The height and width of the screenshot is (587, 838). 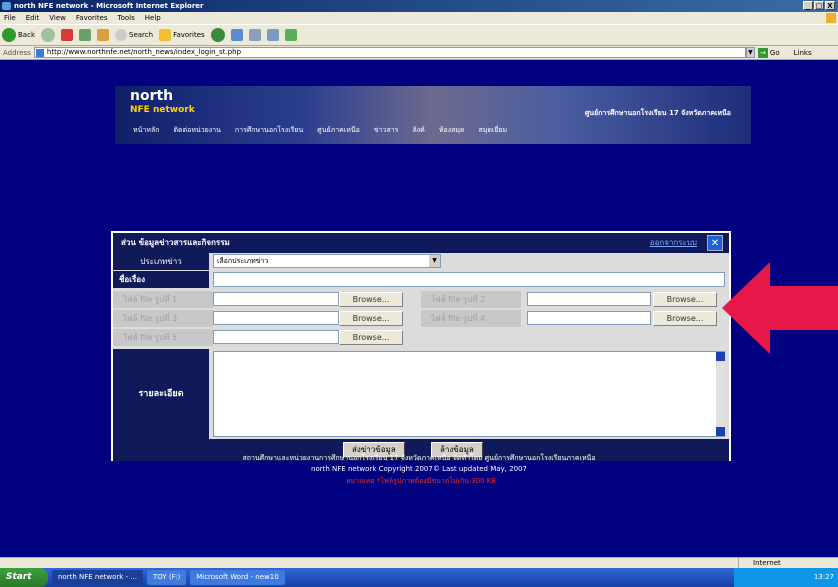 I want to click on subject-row: ชื่อเรื่อง, so click(x=421, y=279).